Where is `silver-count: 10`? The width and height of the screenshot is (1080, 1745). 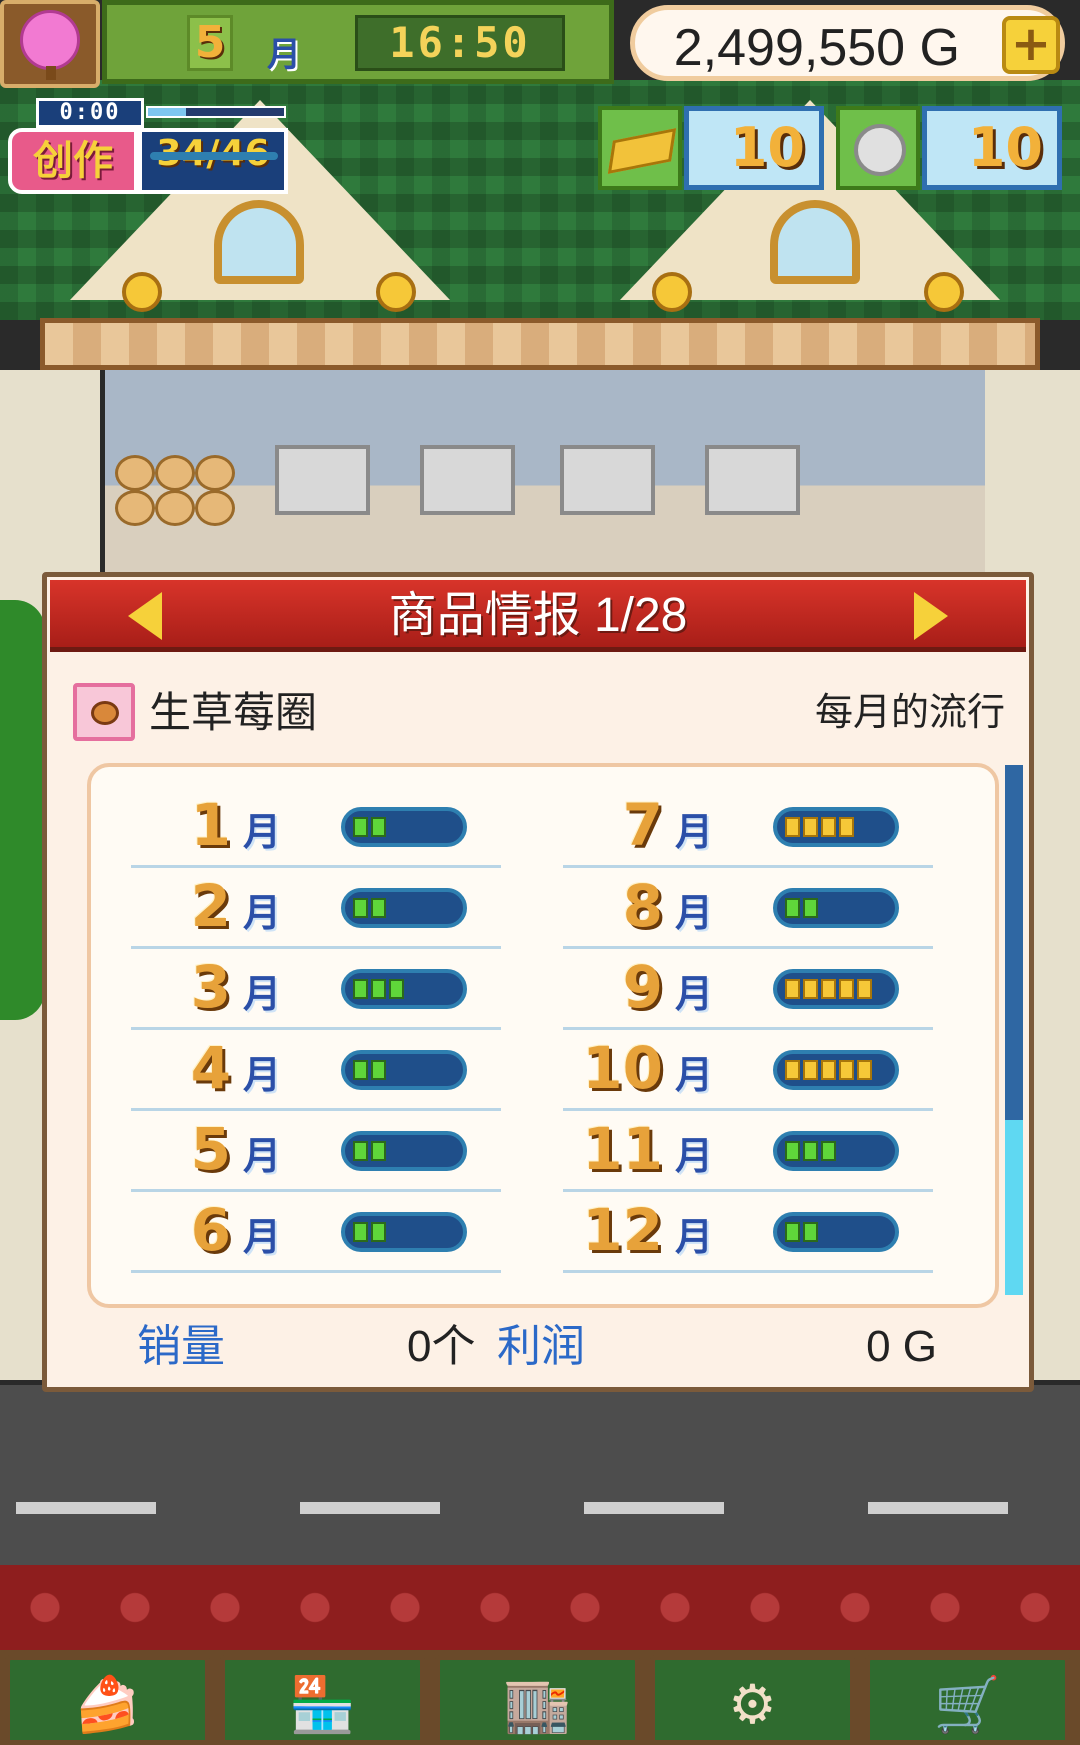
silver-count: 10 is located at coordinates (992, 148).